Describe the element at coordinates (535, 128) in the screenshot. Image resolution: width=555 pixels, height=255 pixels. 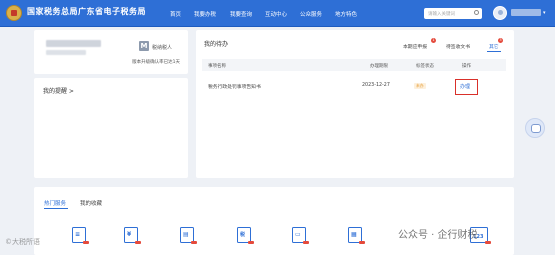
I see `assistant-robot-icon` at that location.